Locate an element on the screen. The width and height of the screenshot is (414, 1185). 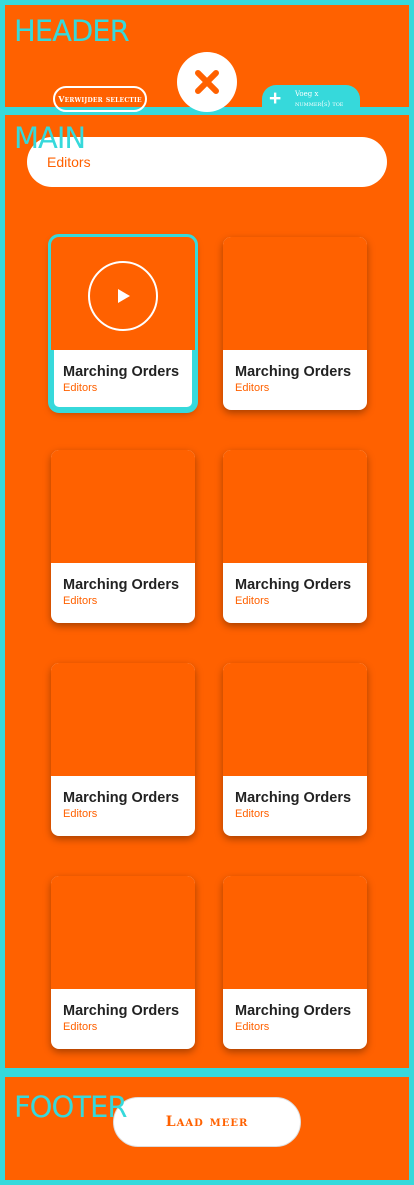
load-more-label: Laad meer is located at coordinates (207, 1122).